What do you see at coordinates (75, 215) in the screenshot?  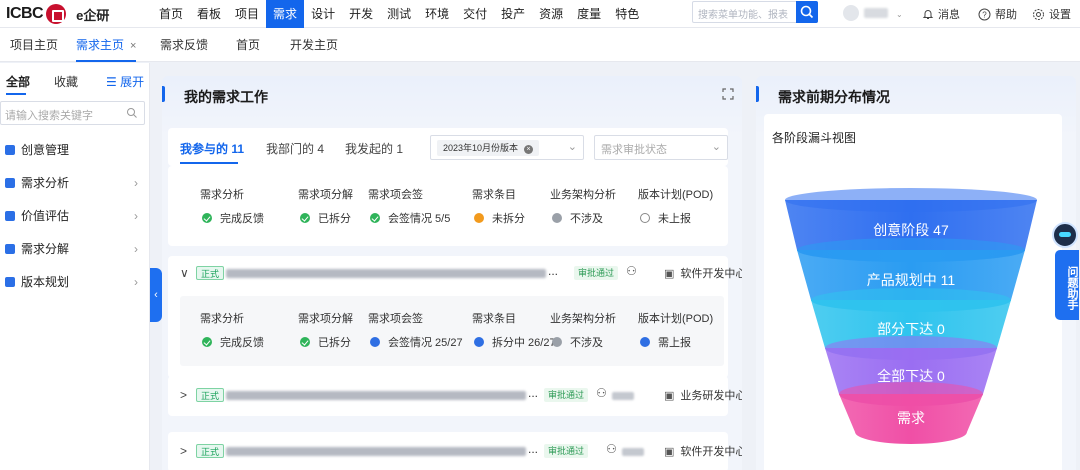 I see `sidebar-item: 价值评估 ›` at bounding box center [75, 215].